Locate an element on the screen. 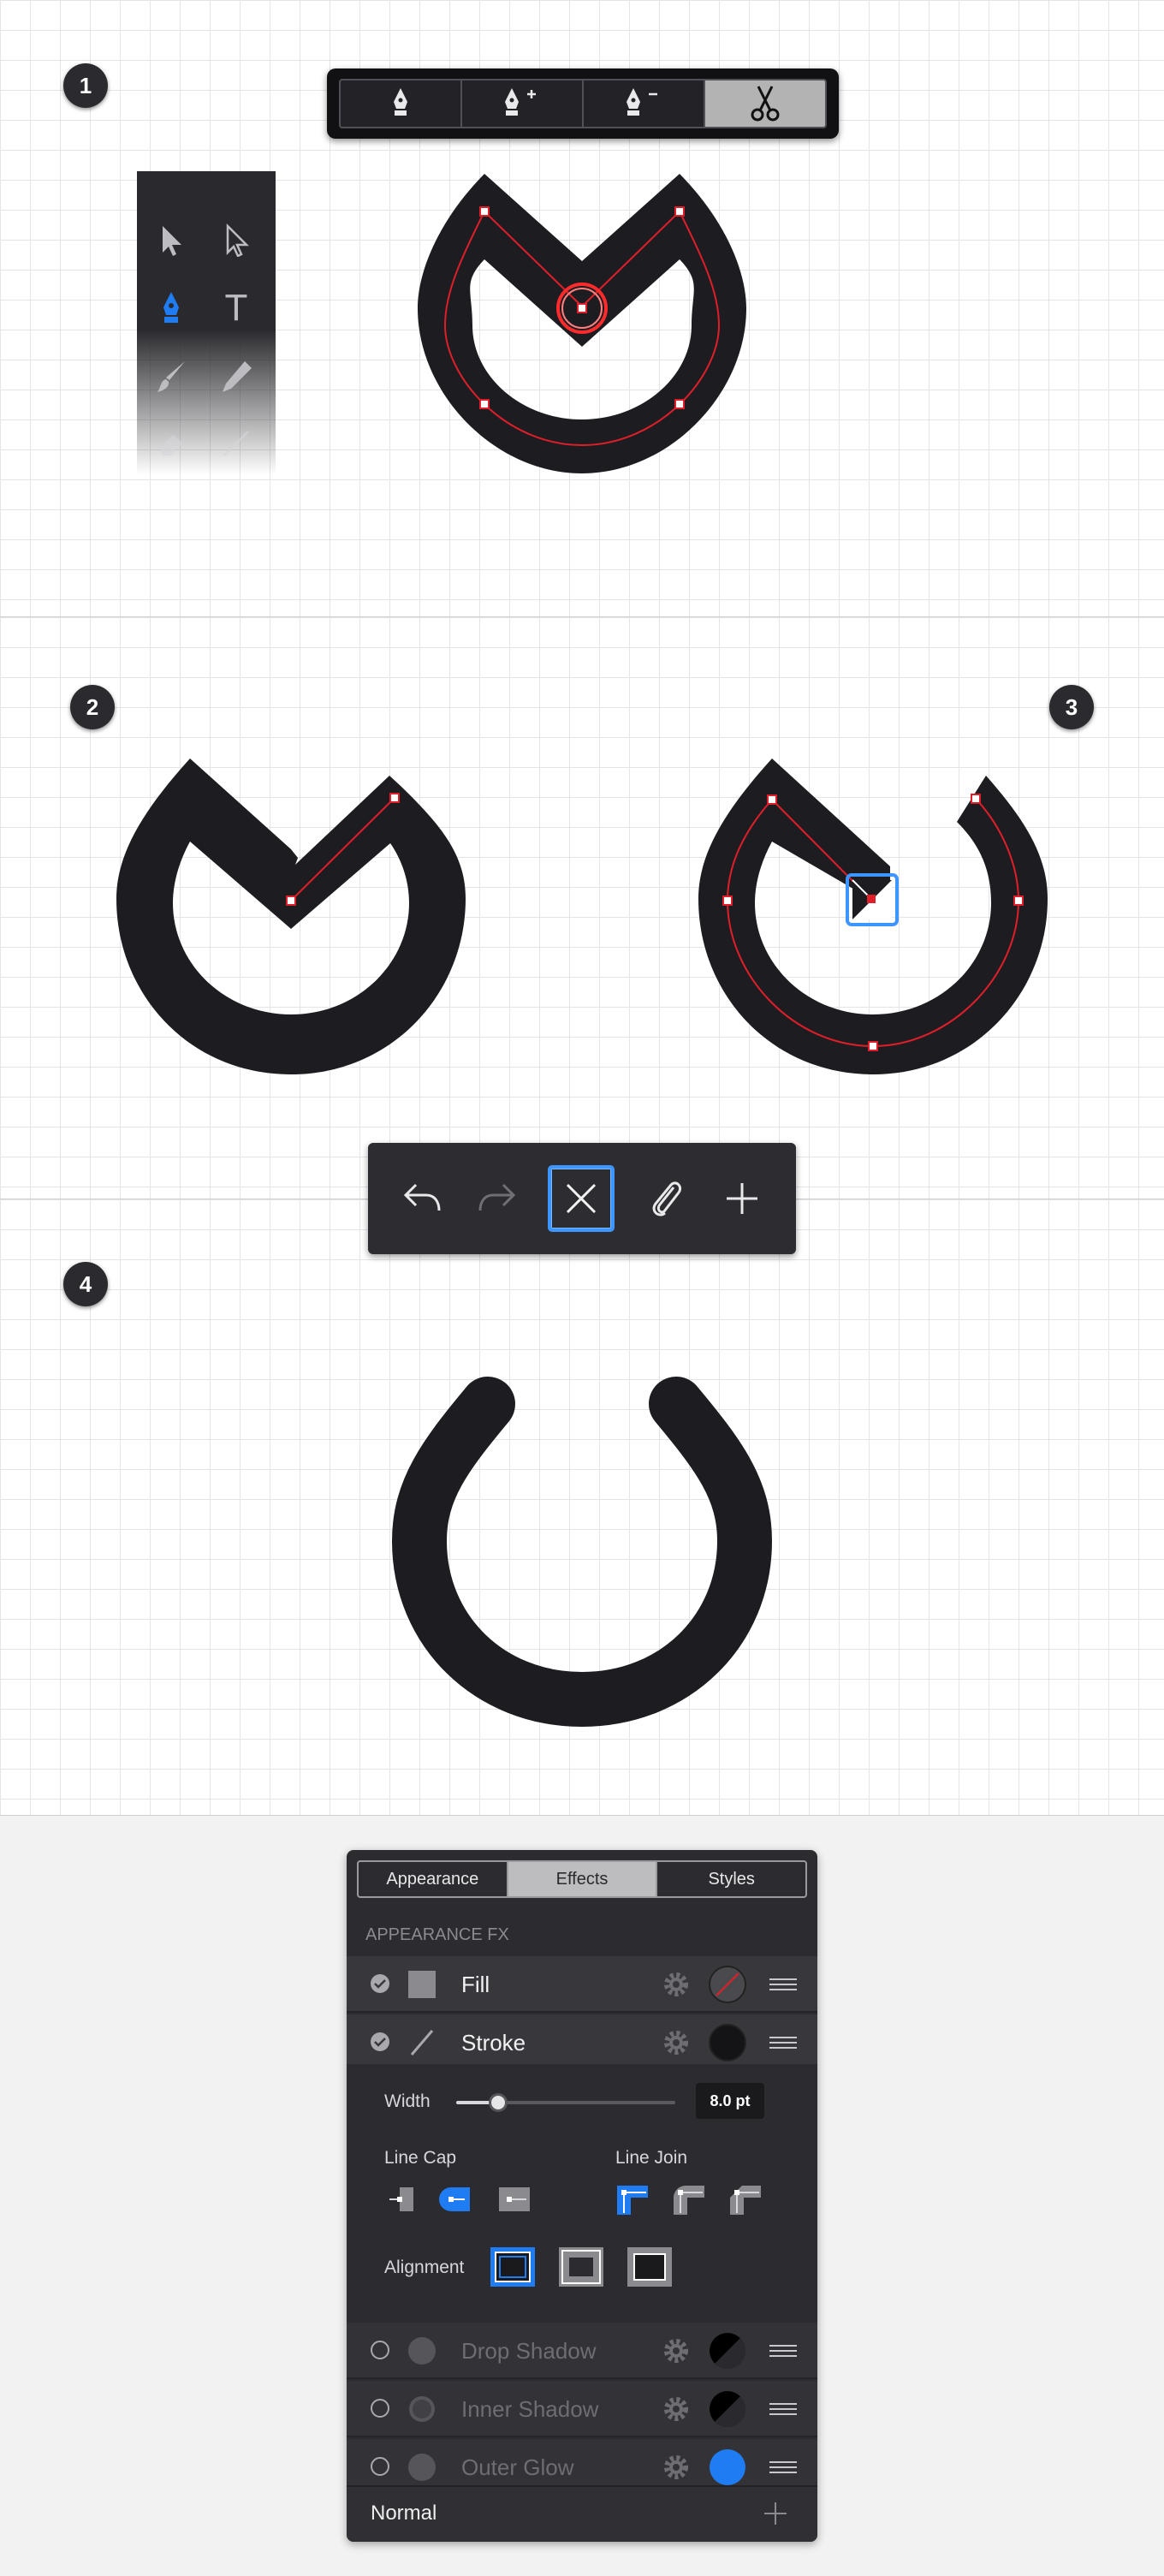 The image size is (1164, 2576). undo-button is located at coordinates (422, 1198).